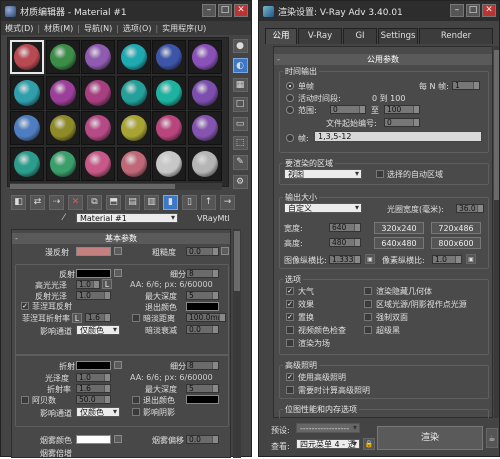 The image size is (500, 459). I want to click on preset-640x480-button: 640x480, so click(399, 243).